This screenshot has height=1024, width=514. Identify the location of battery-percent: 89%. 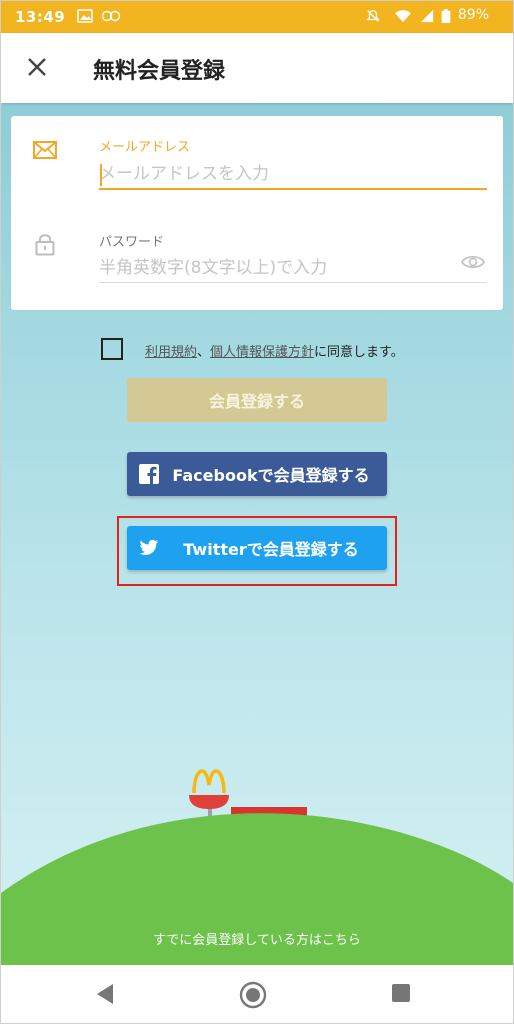
(473, 15).